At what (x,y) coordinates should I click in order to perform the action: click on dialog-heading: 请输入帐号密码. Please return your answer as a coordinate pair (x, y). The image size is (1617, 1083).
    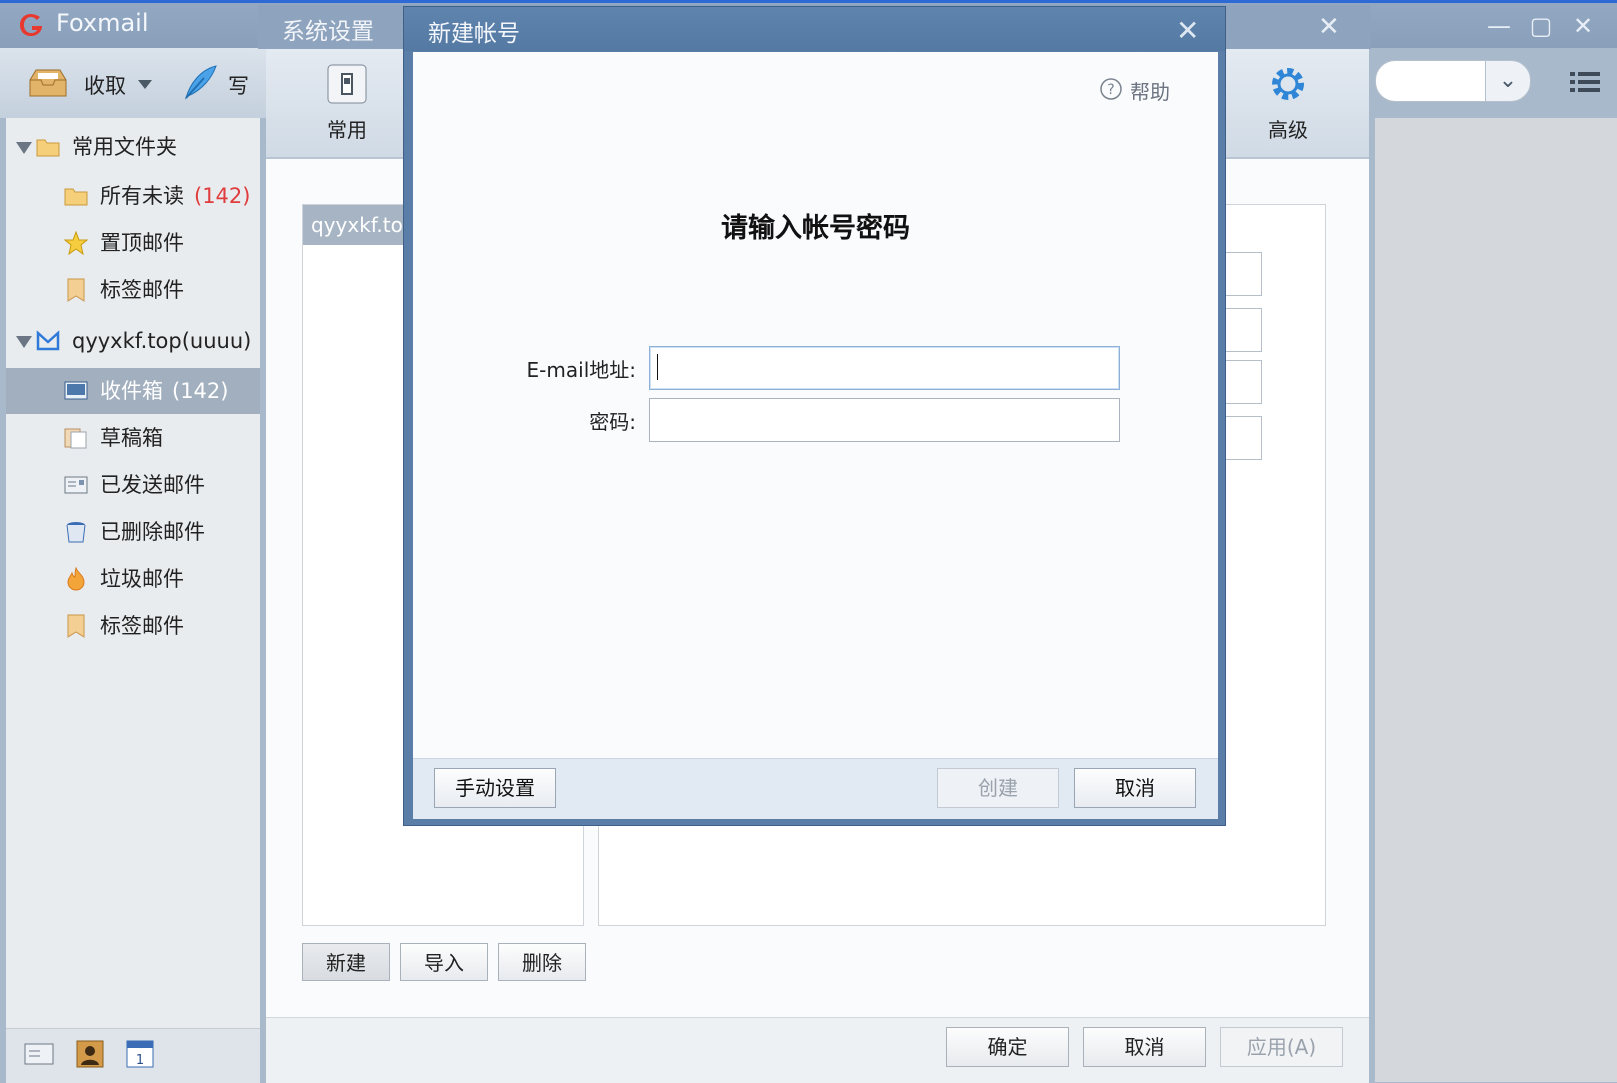
    Looking at the image, I should click on (815, 228).